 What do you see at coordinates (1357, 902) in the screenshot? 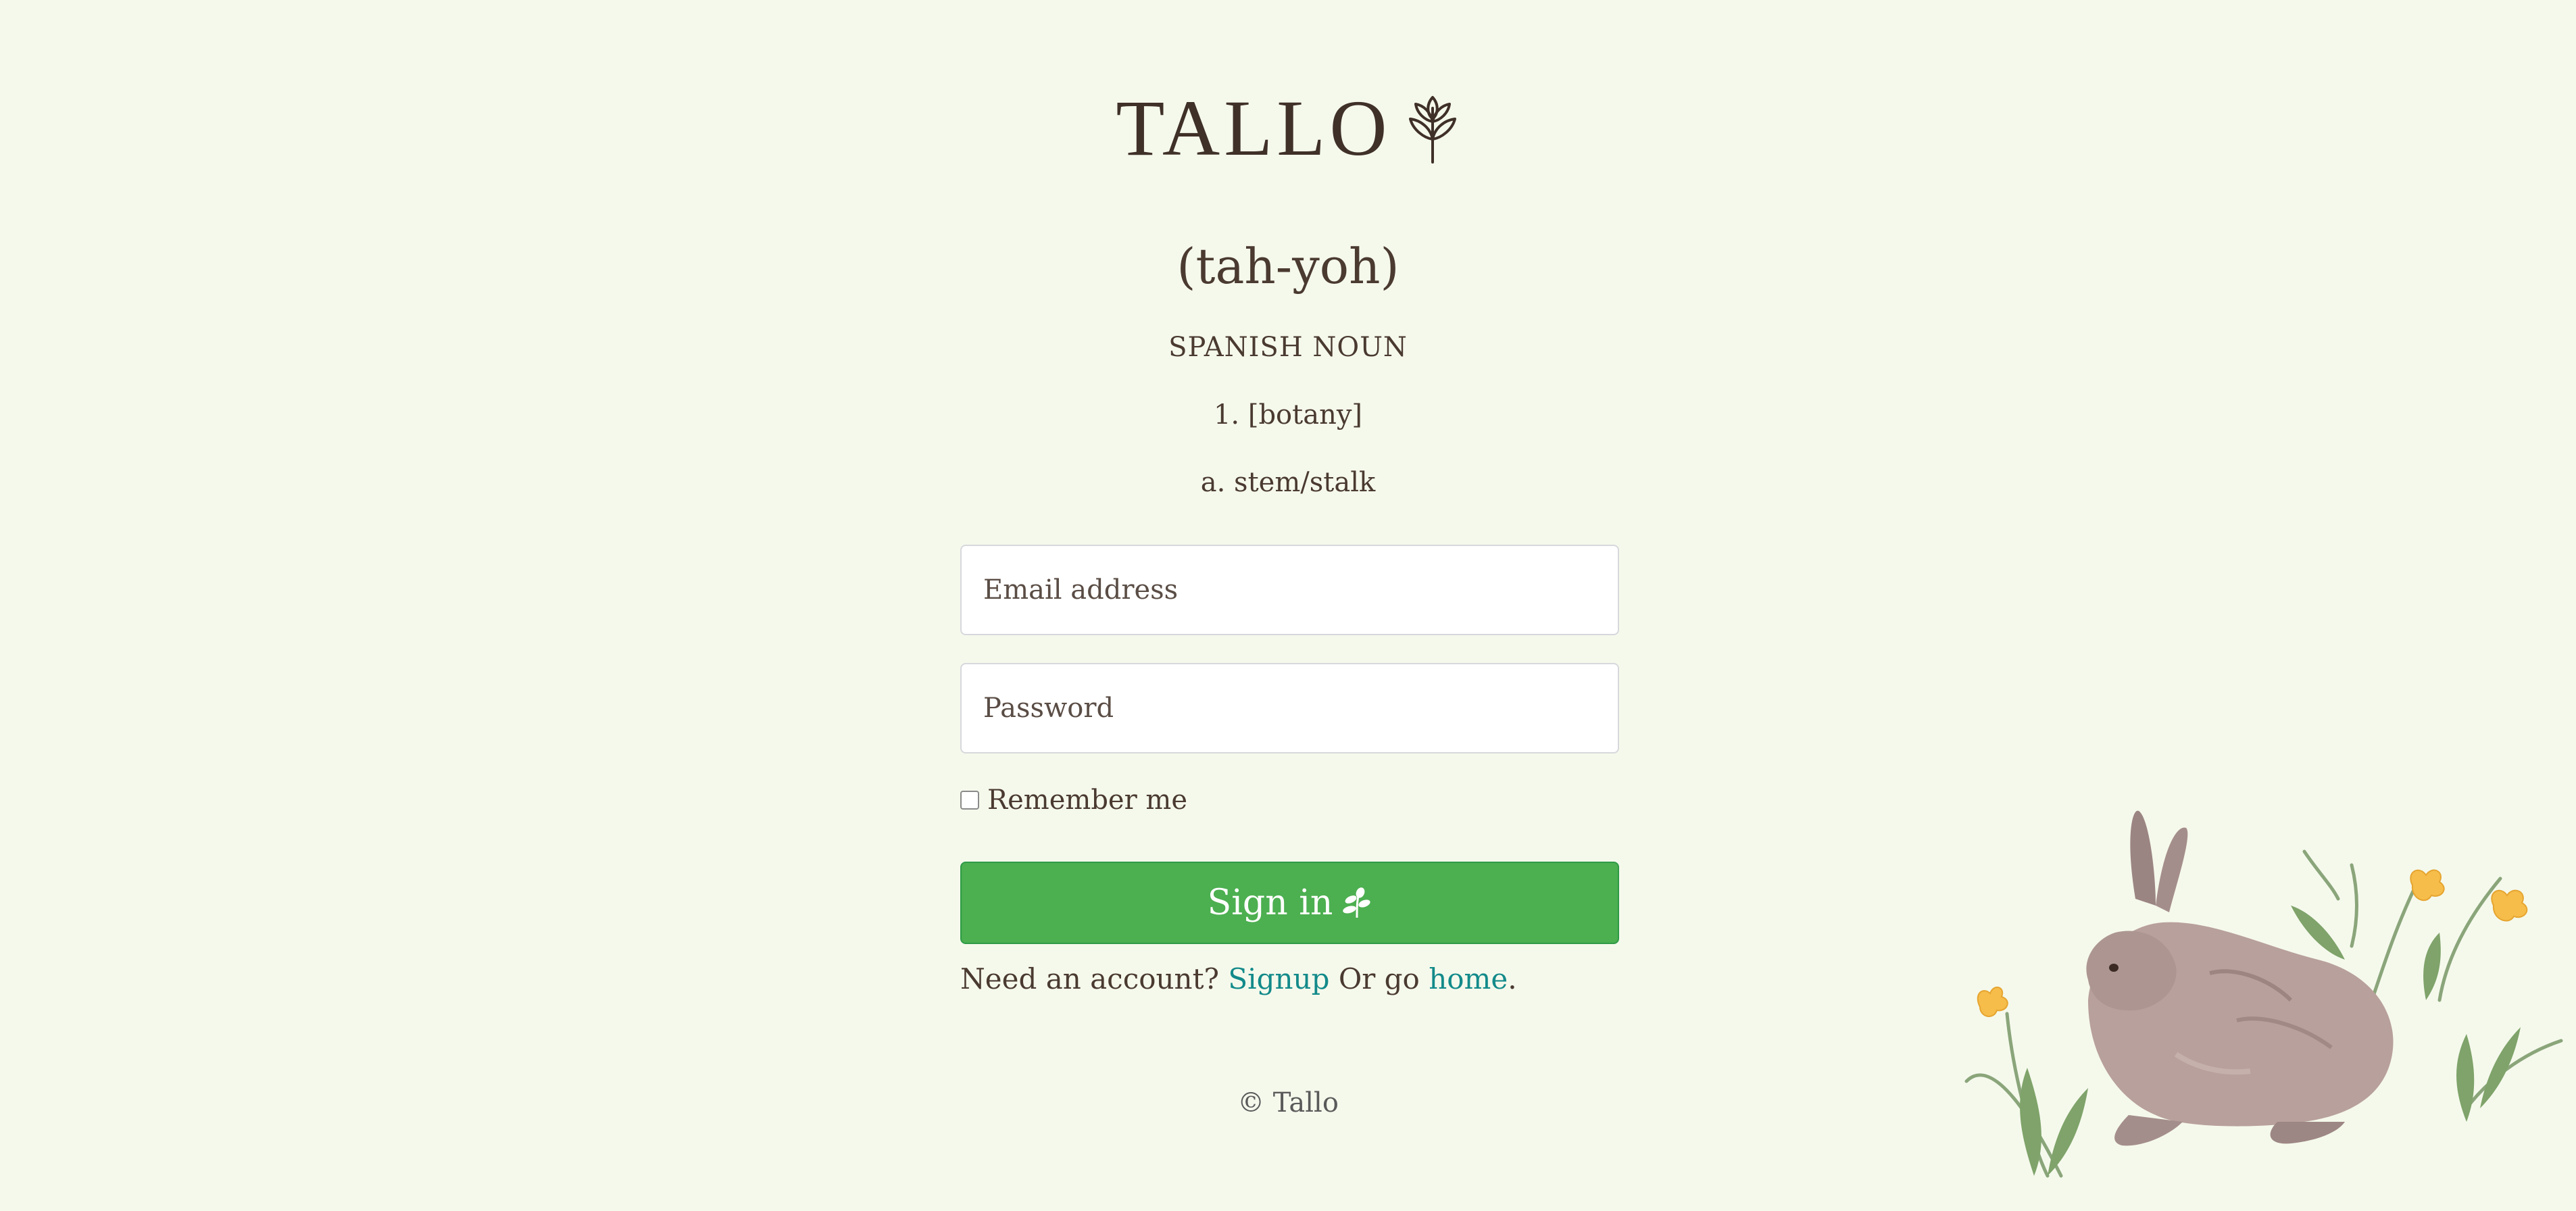
I see `leaf-sprig-icon` at bounding box center [1357, 902].